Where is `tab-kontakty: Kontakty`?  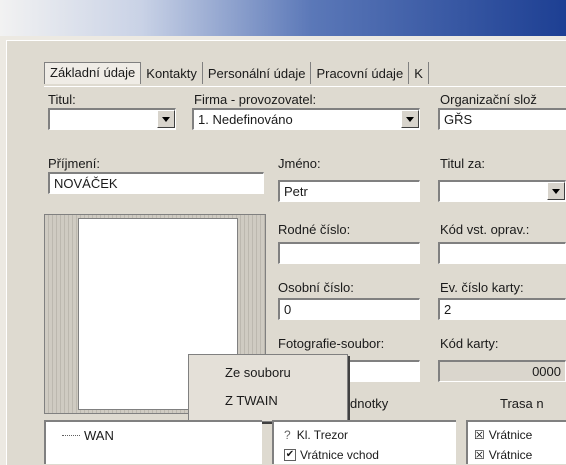
tab-kontakty: Kontakty is located at coordinates (172, 73).